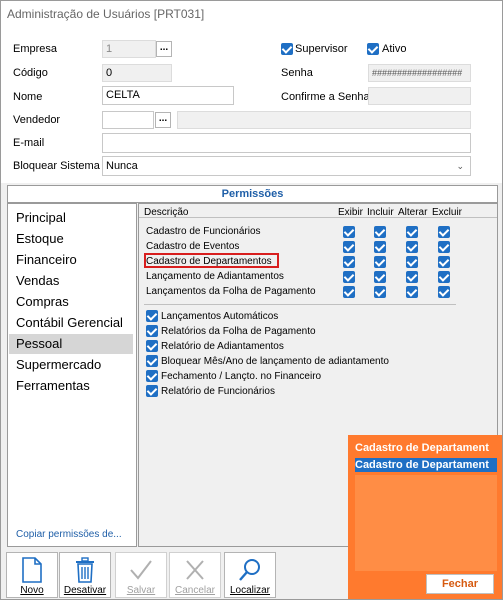 The image size is (503, 600). I want to click on option-label: Fechamento / Lançto. no Financeiro, so click(241, 376).